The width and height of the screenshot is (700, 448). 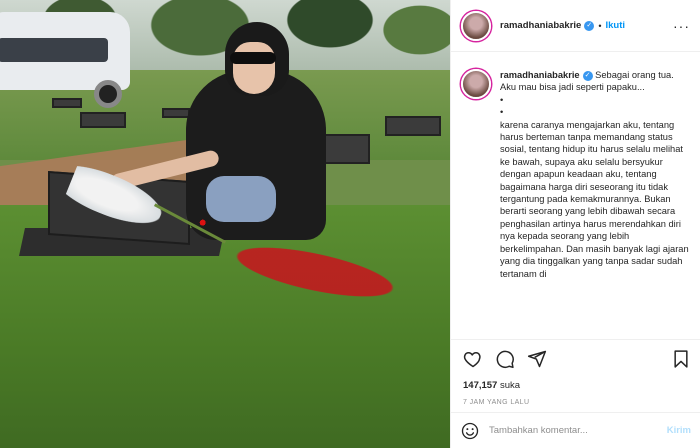 I want to click on photo-car-wheel, so click(x=108, y=94).